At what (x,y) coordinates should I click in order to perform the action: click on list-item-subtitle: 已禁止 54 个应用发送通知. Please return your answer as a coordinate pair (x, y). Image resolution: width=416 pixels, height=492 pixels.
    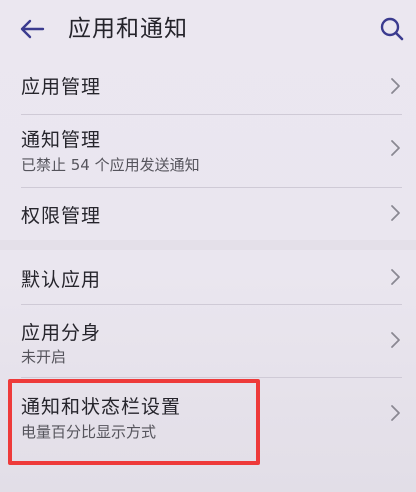
    Looking at the image, I should click on (110, 165).